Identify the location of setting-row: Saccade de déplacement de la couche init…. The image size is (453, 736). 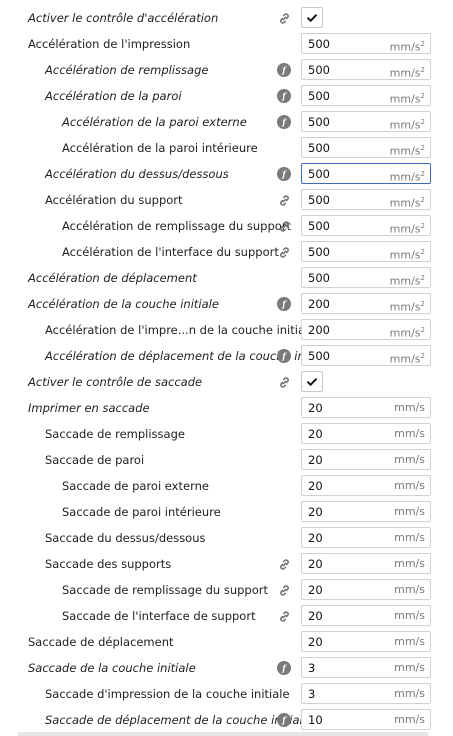
(222, 720).